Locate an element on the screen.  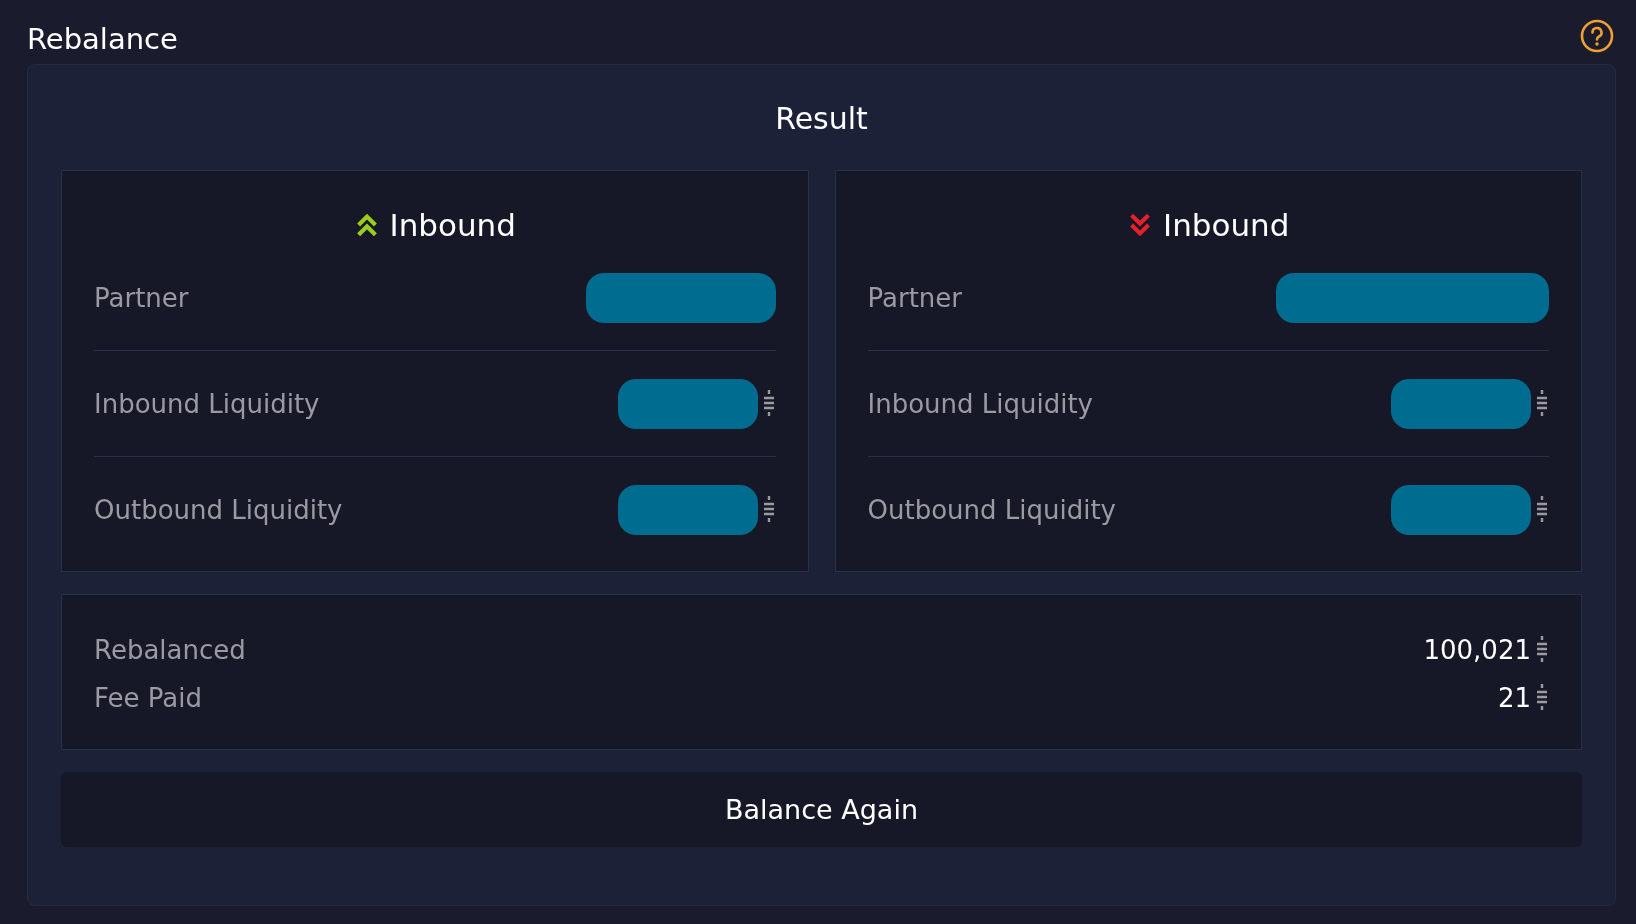
result-title: Result is located at coordinates (821, 119).